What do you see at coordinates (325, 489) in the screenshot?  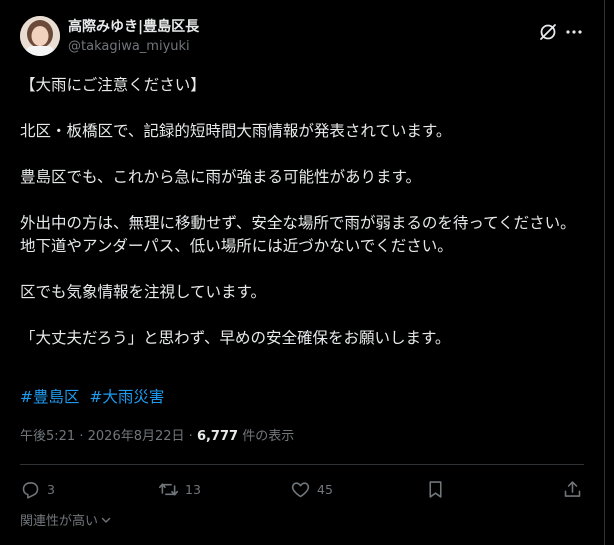 I see `like-count: 45` at bounding box center [325, 489].